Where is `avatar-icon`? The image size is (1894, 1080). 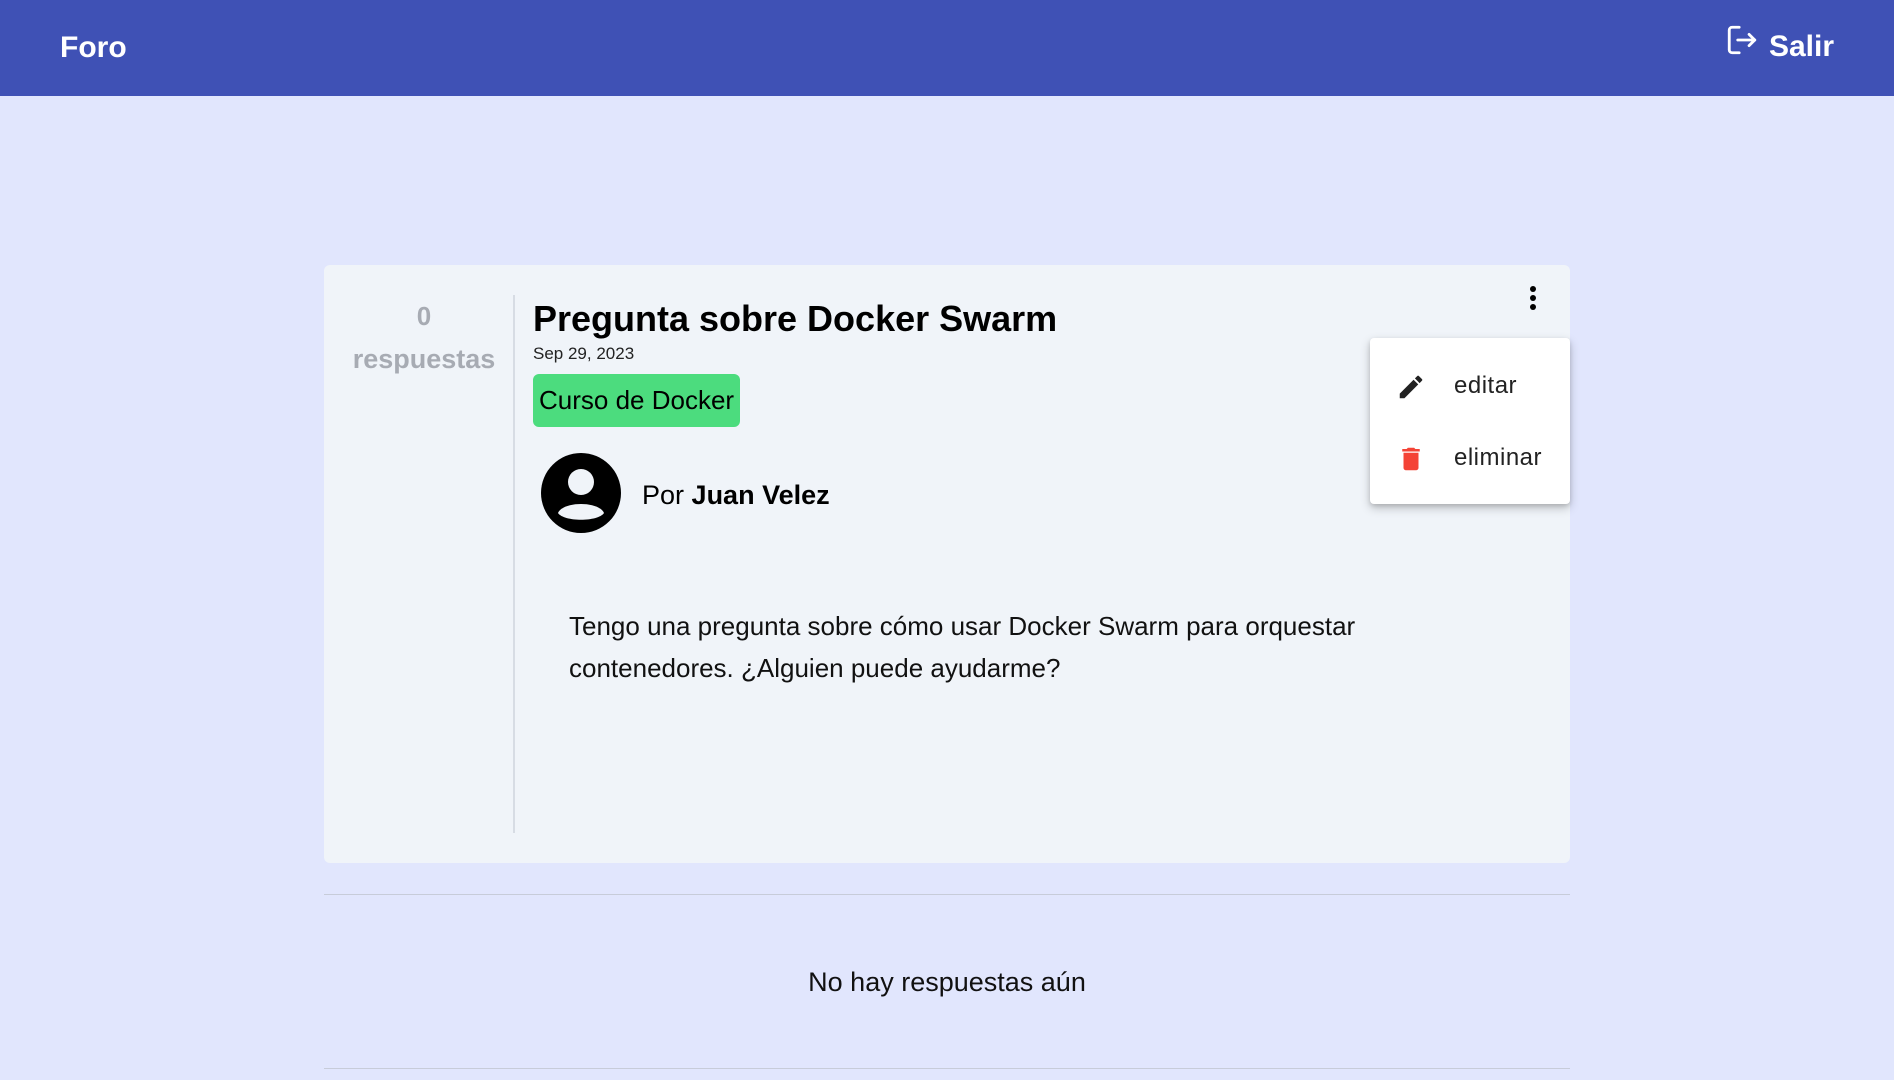 avatar-icon is located at coordinates (581, 493).